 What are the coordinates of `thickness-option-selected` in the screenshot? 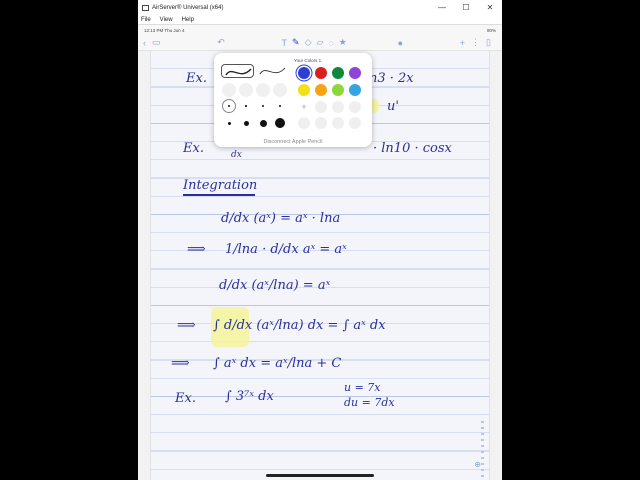 It's located at (229, 106).